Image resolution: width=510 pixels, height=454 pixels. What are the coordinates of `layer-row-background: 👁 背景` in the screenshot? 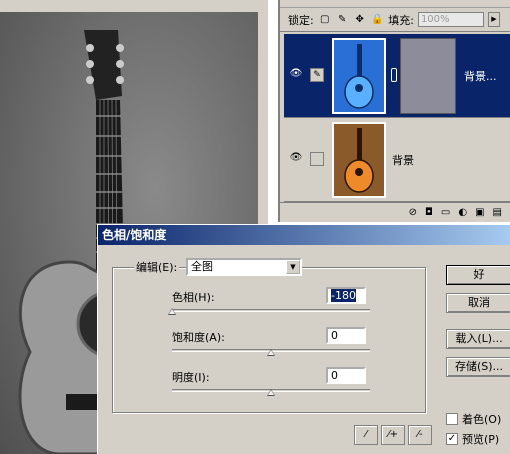 It's located at (397, 160).